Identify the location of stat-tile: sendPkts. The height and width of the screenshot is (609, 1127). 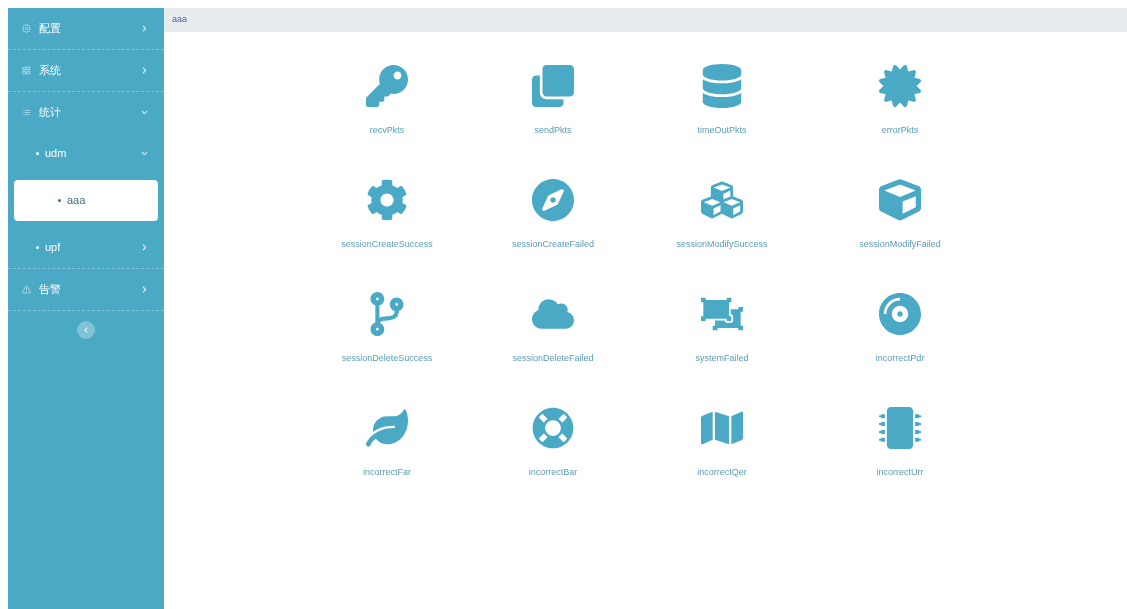
(553, 109).